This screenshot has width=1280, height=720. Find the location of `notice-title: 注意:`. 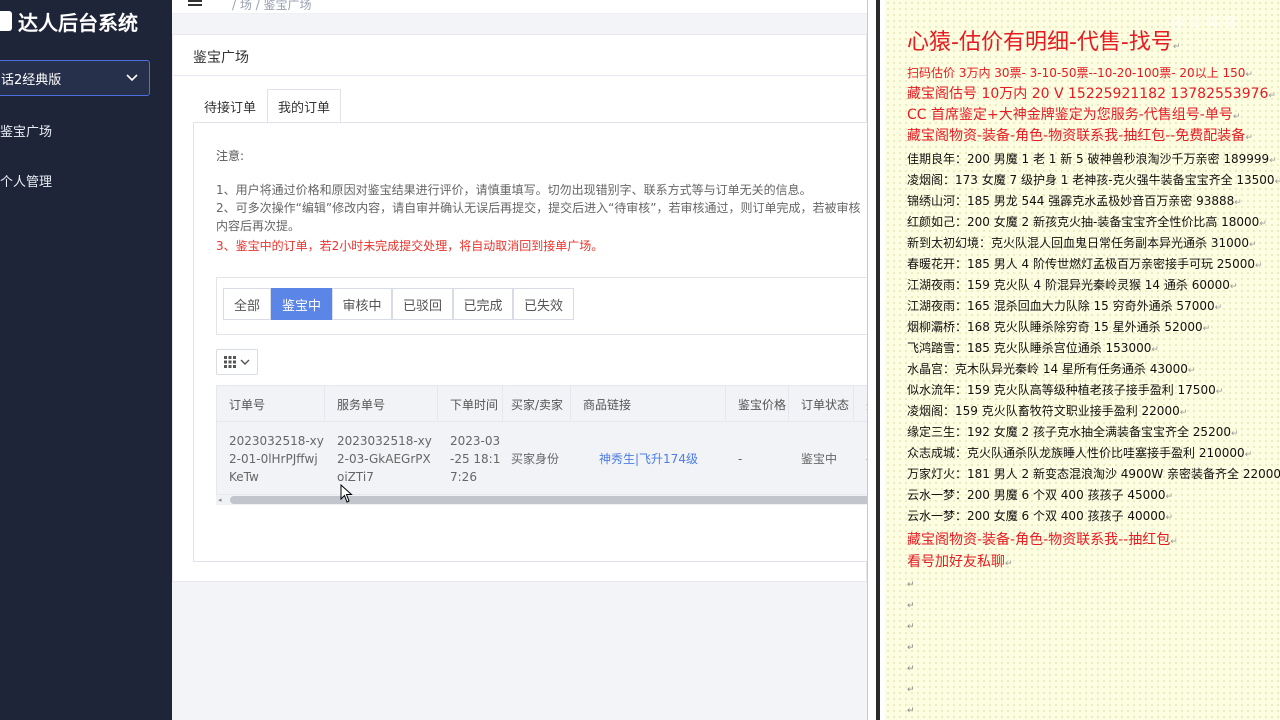

notice-title: 注意: is located at coordinates (230, 156).